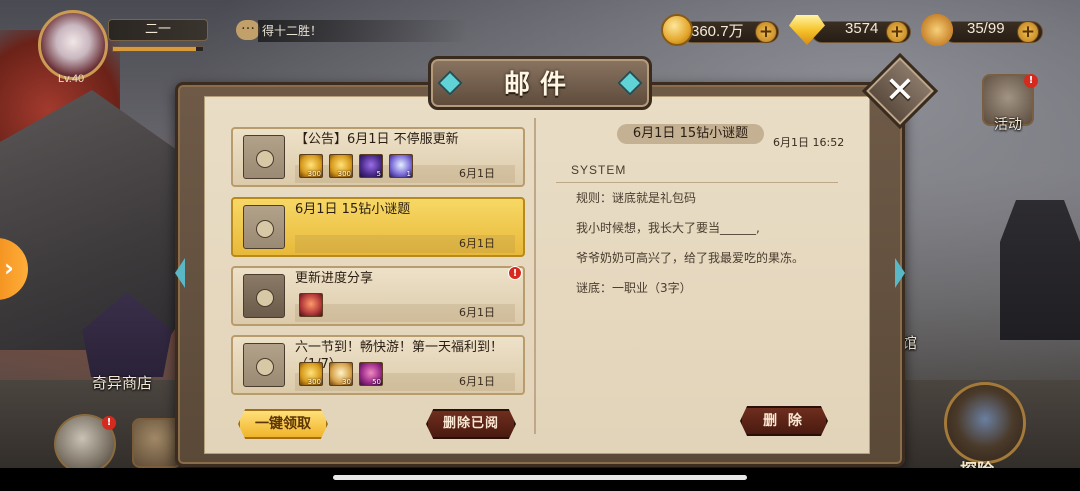 The image size is (1080, 491). I want to click on mail-list-item: 【公告】6月1日 不停服更新 300 300 5 1 6月1日, so click(378, 157).